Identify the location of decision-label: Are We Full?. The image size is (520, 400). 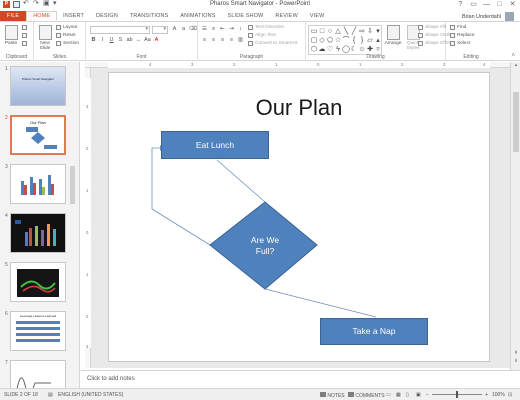
(265, 246).